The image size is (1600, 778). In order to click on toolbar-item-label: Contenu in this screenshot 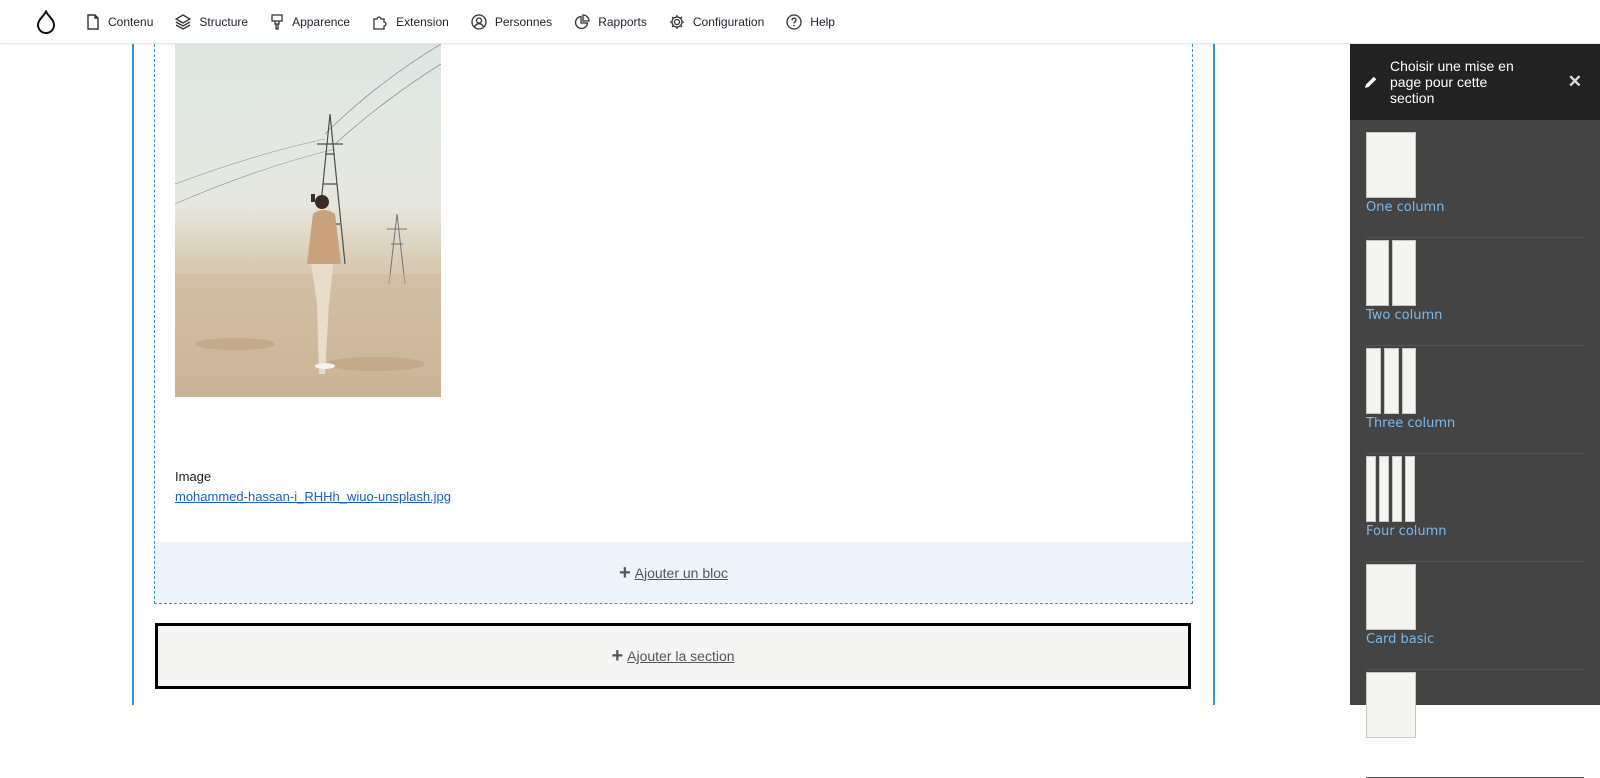, I will do `click(131, 21)`.